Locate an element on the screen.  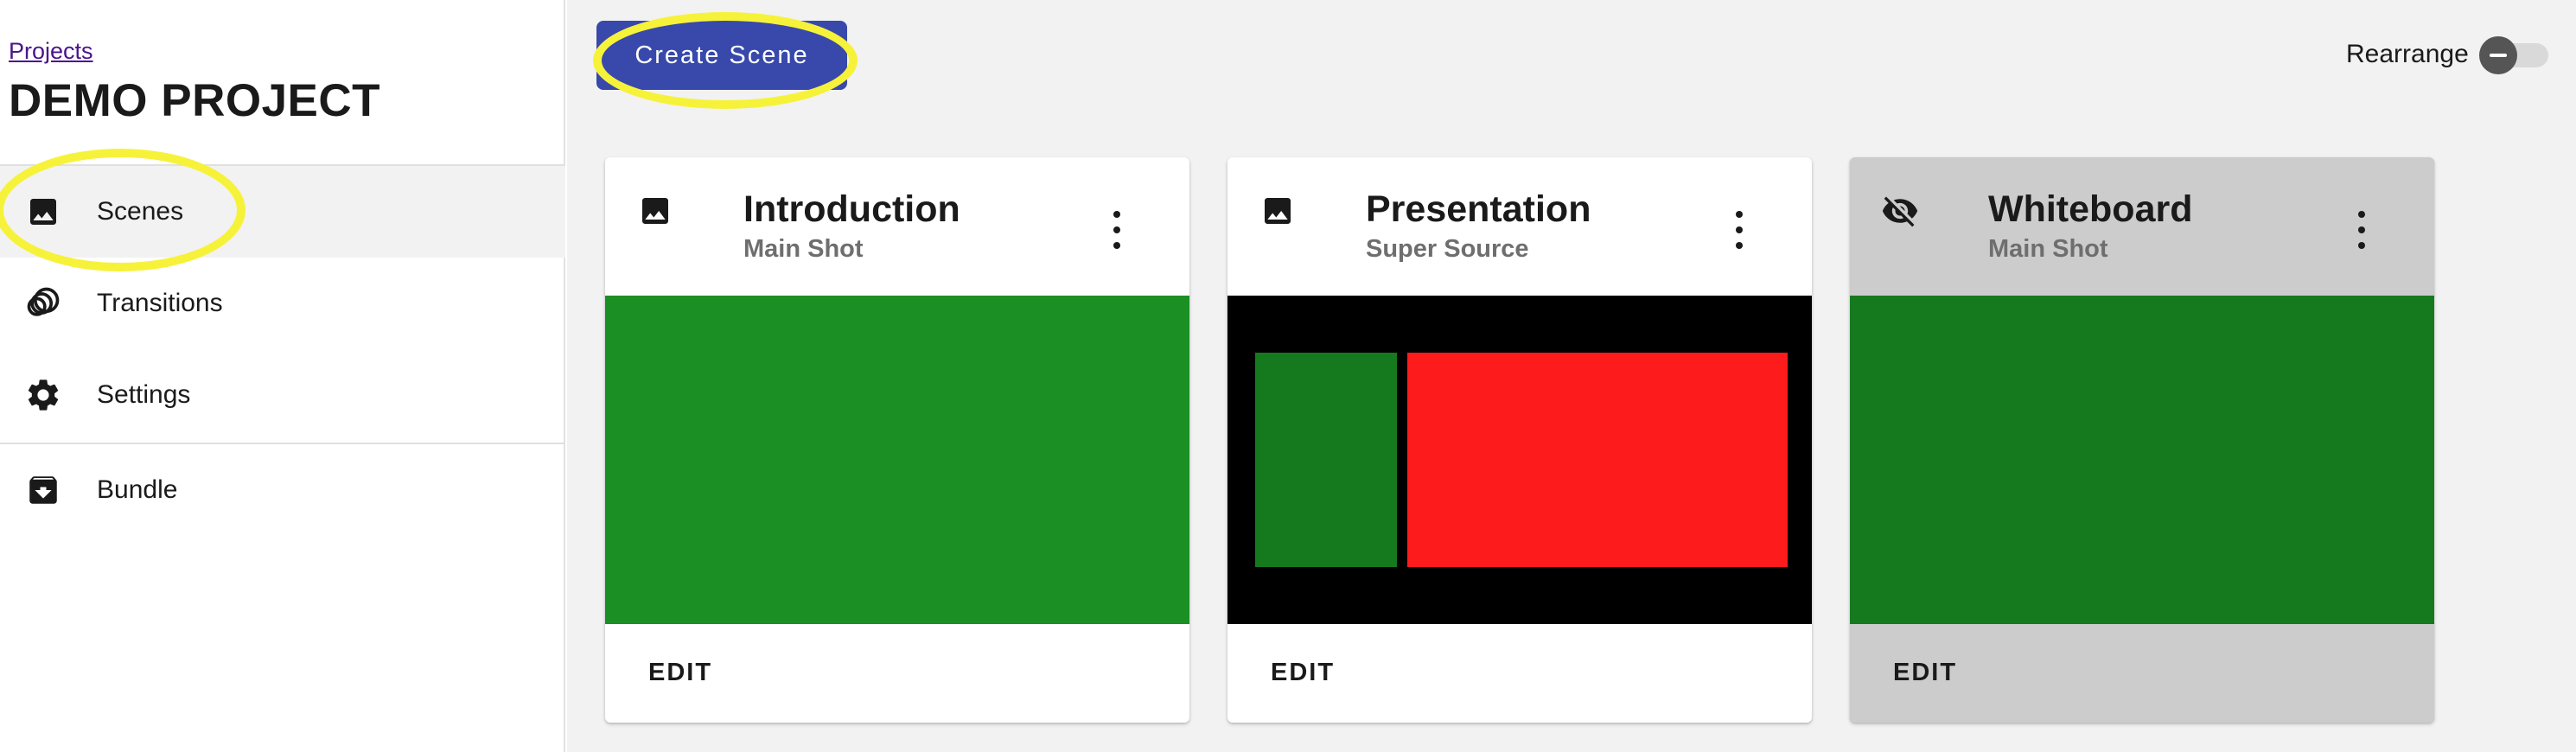
rearrange-toggle is located at coordinates (2498, 55).